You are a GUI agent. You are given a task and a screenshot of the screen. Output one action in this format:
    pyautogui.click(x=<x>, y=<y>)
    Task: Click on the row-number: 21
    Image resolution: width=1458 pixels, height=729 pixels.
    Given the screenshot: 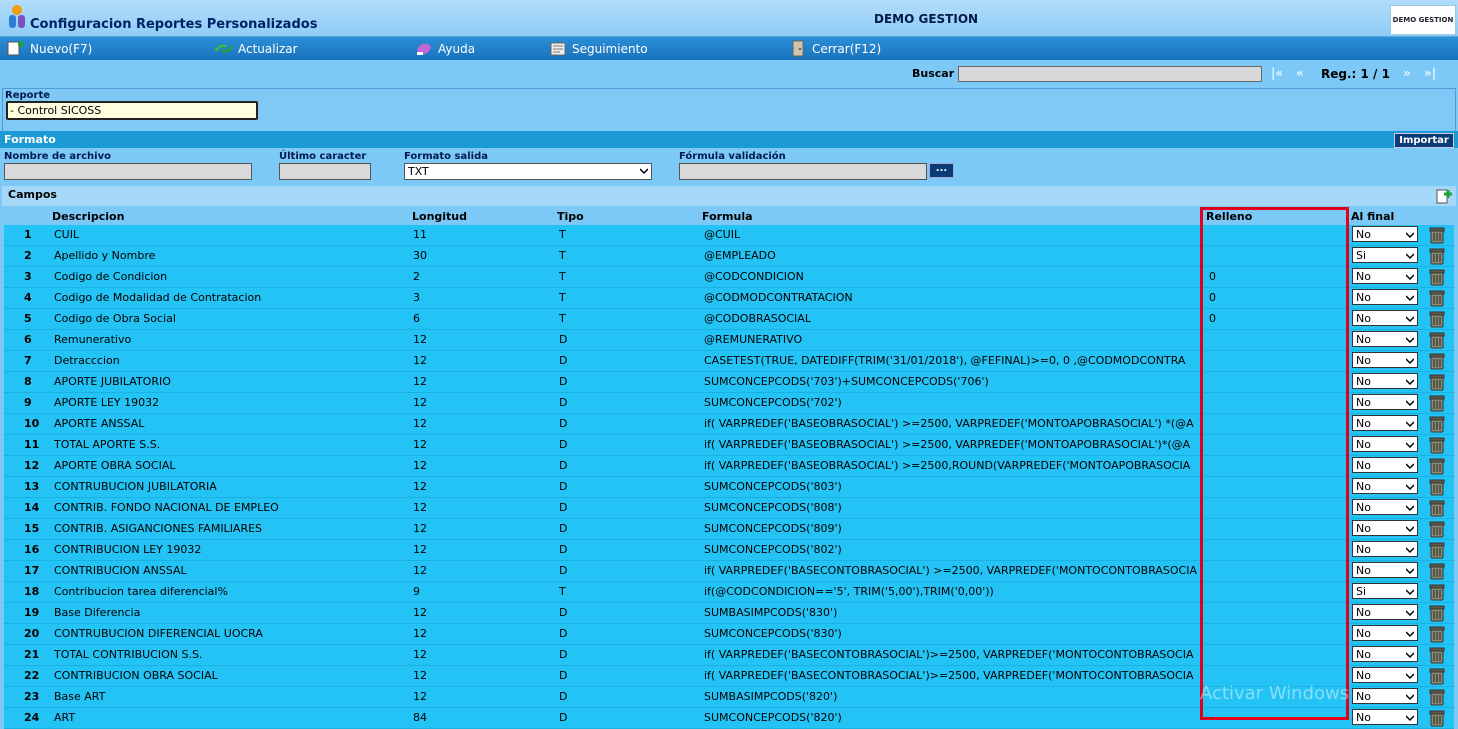 What is the action you would take?
    pyautogui.click(x=32, y=654)
    